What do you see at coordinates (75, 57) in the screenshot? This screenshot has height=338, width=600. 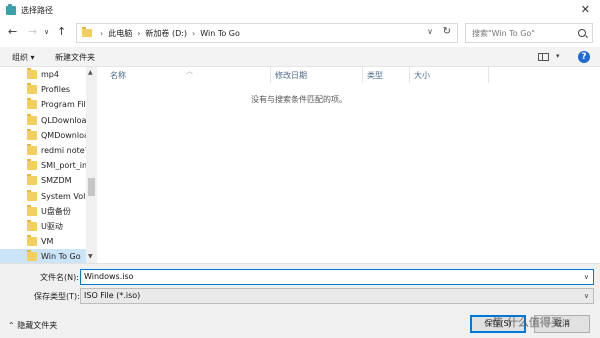 I see `new-folder-button: 新建文件夹` at bounding box center [75, 57].